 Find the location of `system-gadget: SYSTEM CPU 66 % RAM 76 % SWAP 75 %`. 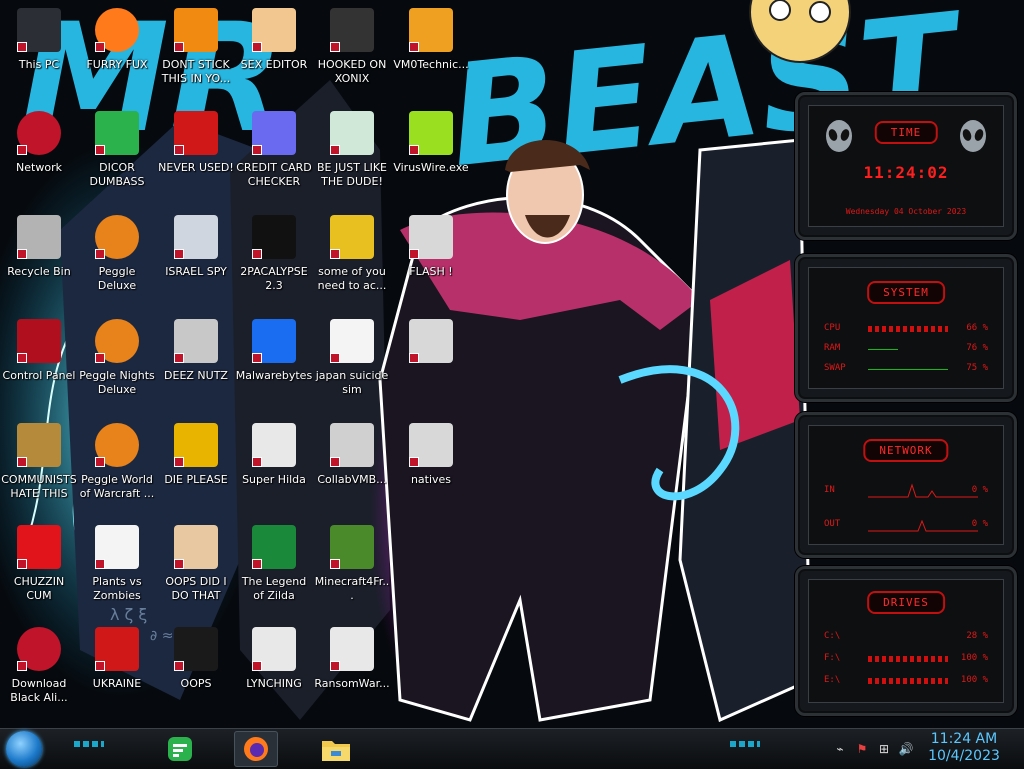

system-gadget: SYSTEM CPU 66 % RAM 76 % SWAP 75 % is located at coordinates (906, 328).